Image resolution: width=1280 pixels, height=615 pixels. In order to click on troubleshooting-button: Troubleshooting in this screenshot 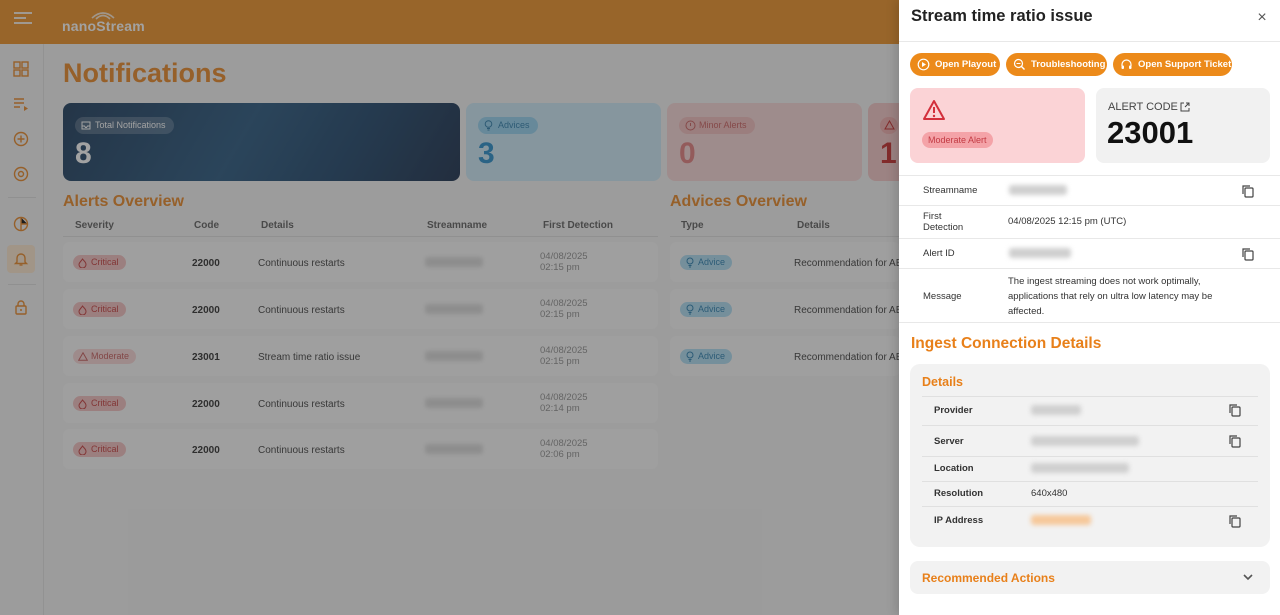, I will do `click(1056, 64)`.